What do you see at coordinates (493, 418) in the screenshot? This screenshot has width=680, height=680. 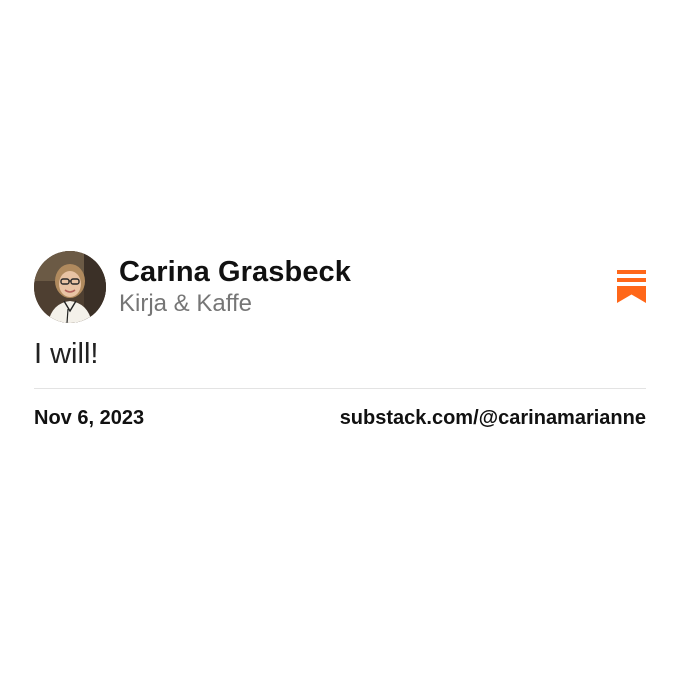 I see `profile-link: substack.com/@carinamarianne` at bounding box center [493, 418].